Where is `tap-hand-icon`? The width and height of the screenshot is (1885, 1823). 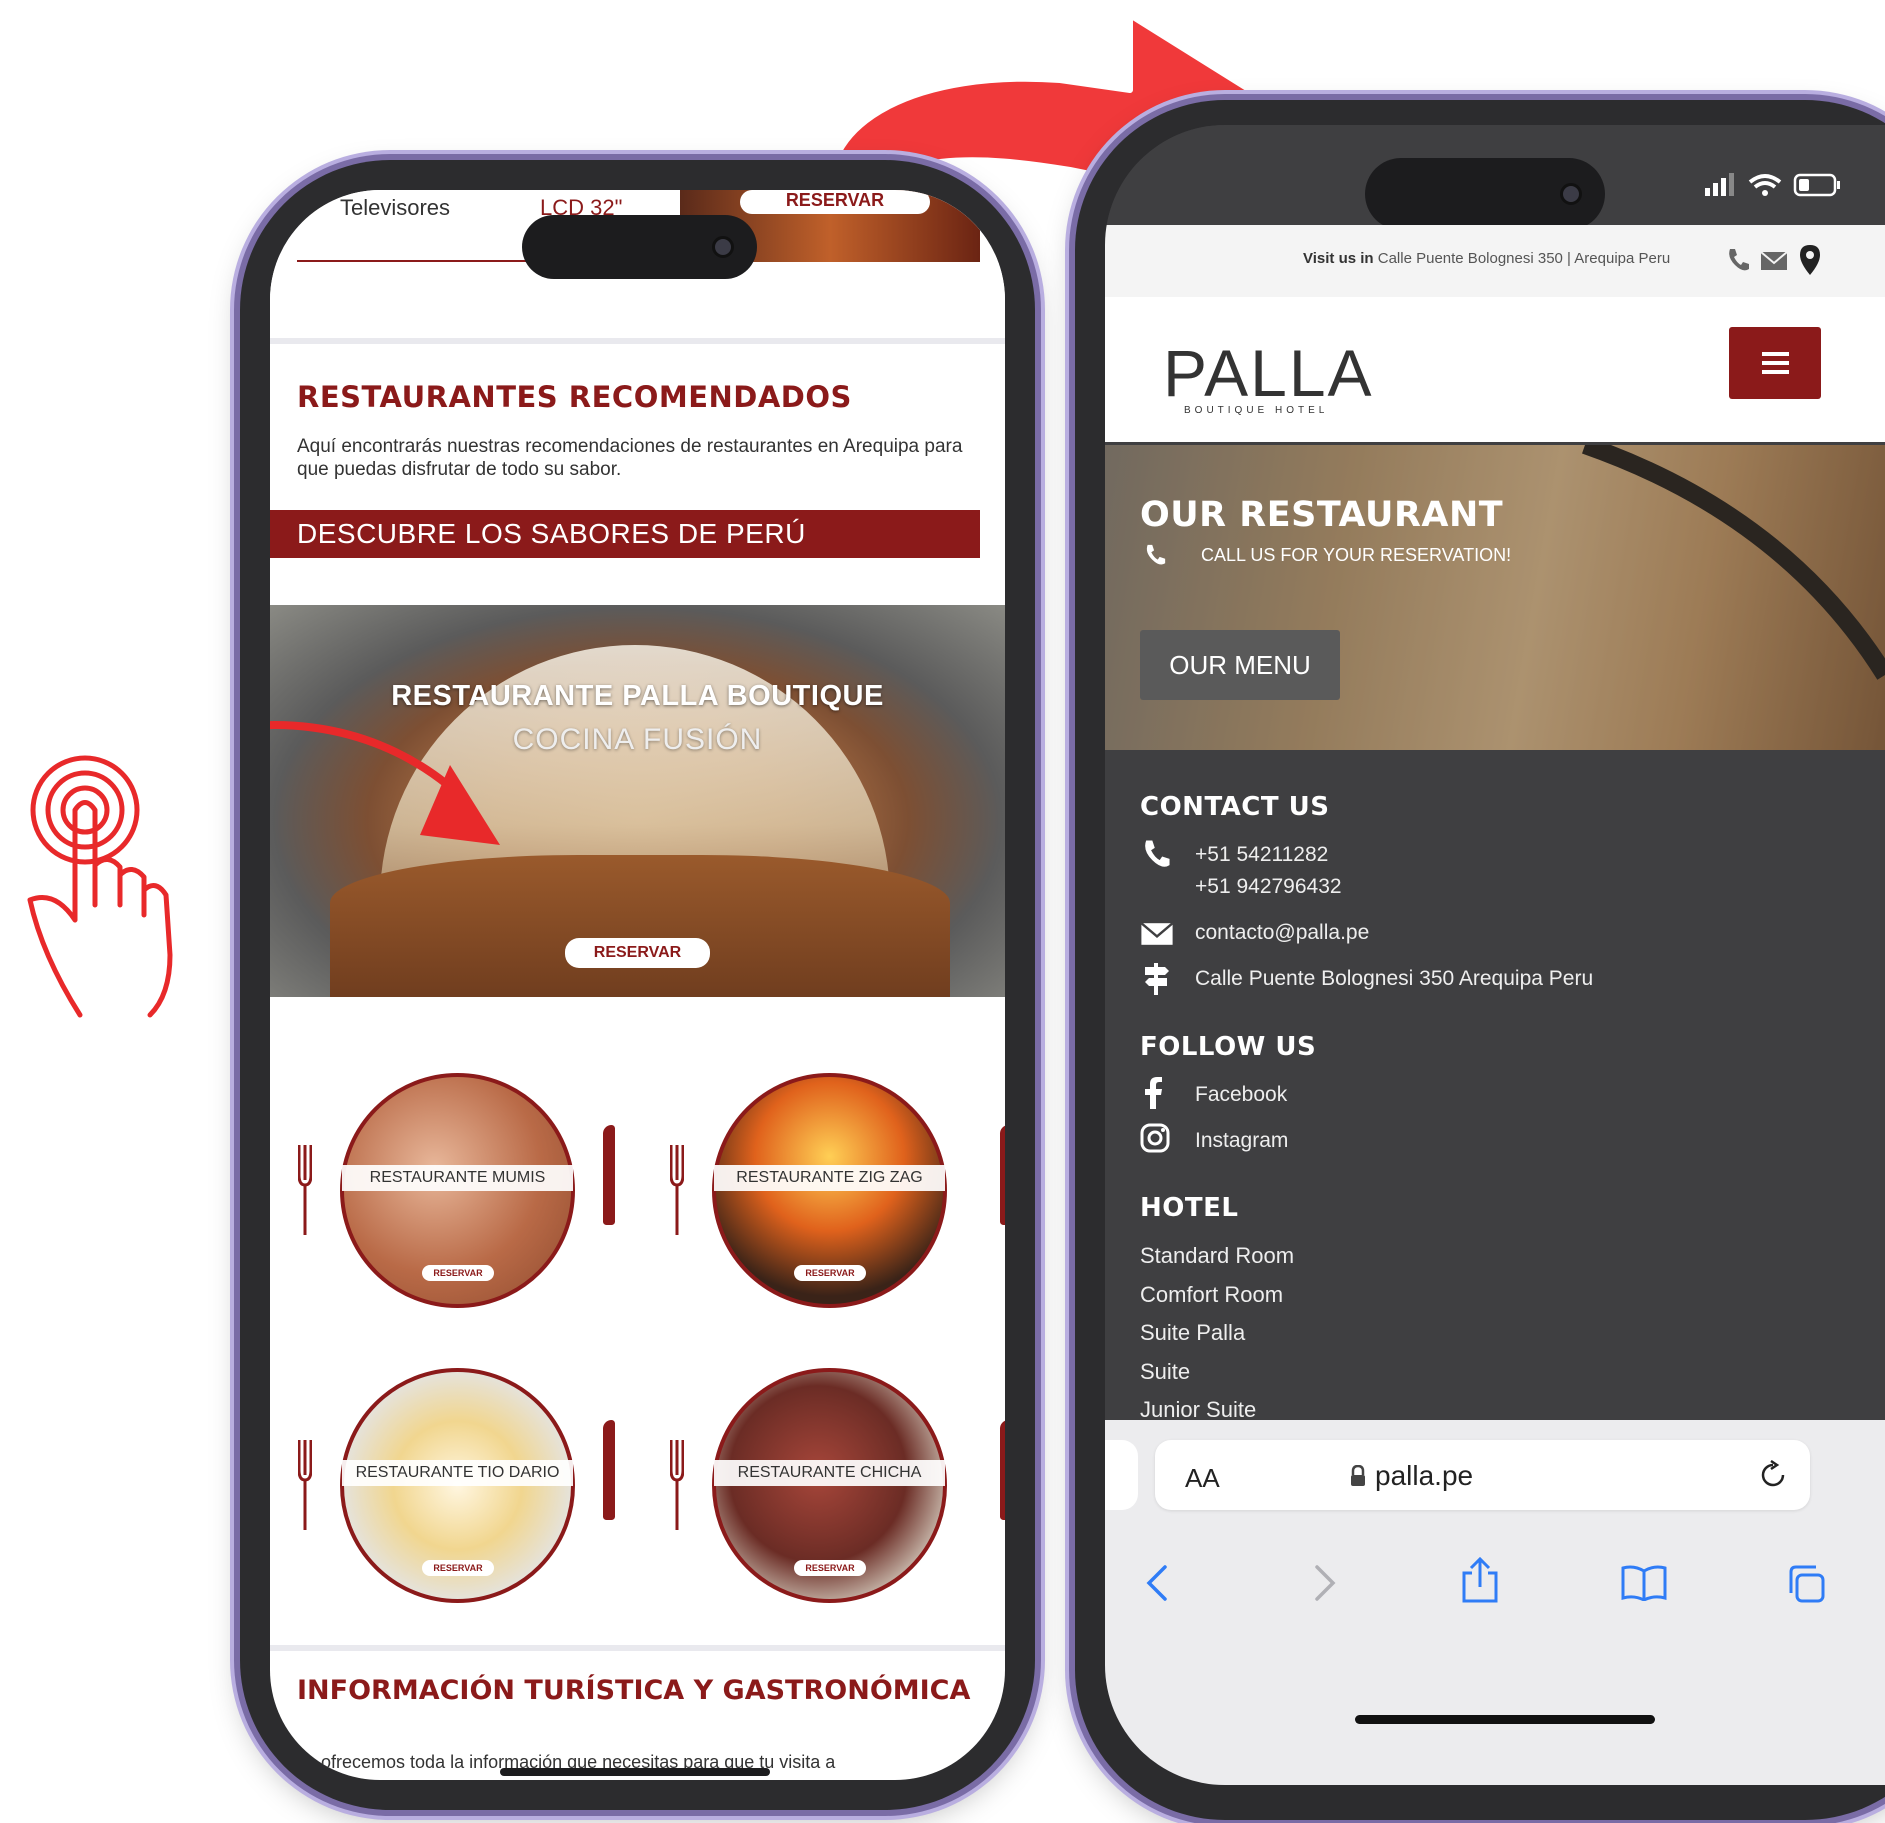
tap-hand-icon is located at coordinates (100, 886).